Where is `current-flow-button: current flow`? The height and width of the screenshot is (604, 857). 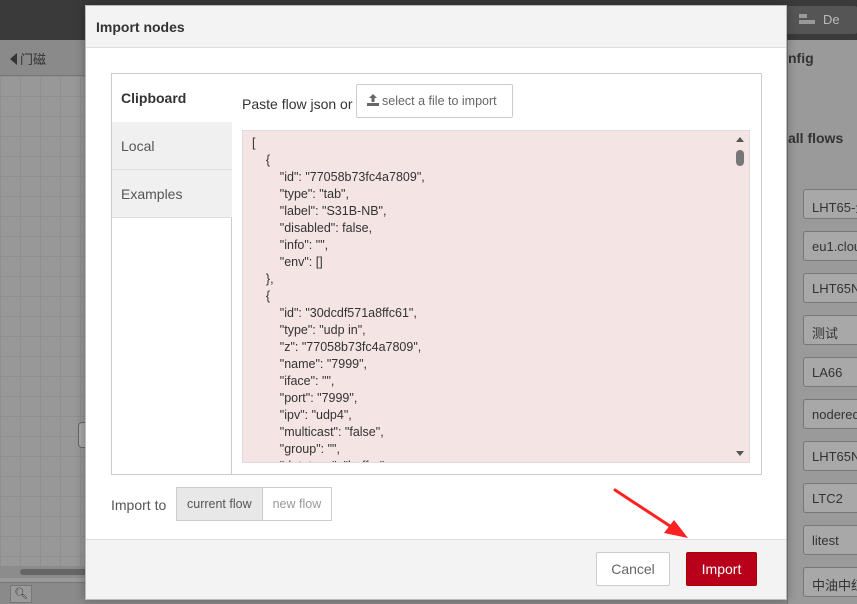 current-flow-button: current flow is located at coordinates (219, 504).